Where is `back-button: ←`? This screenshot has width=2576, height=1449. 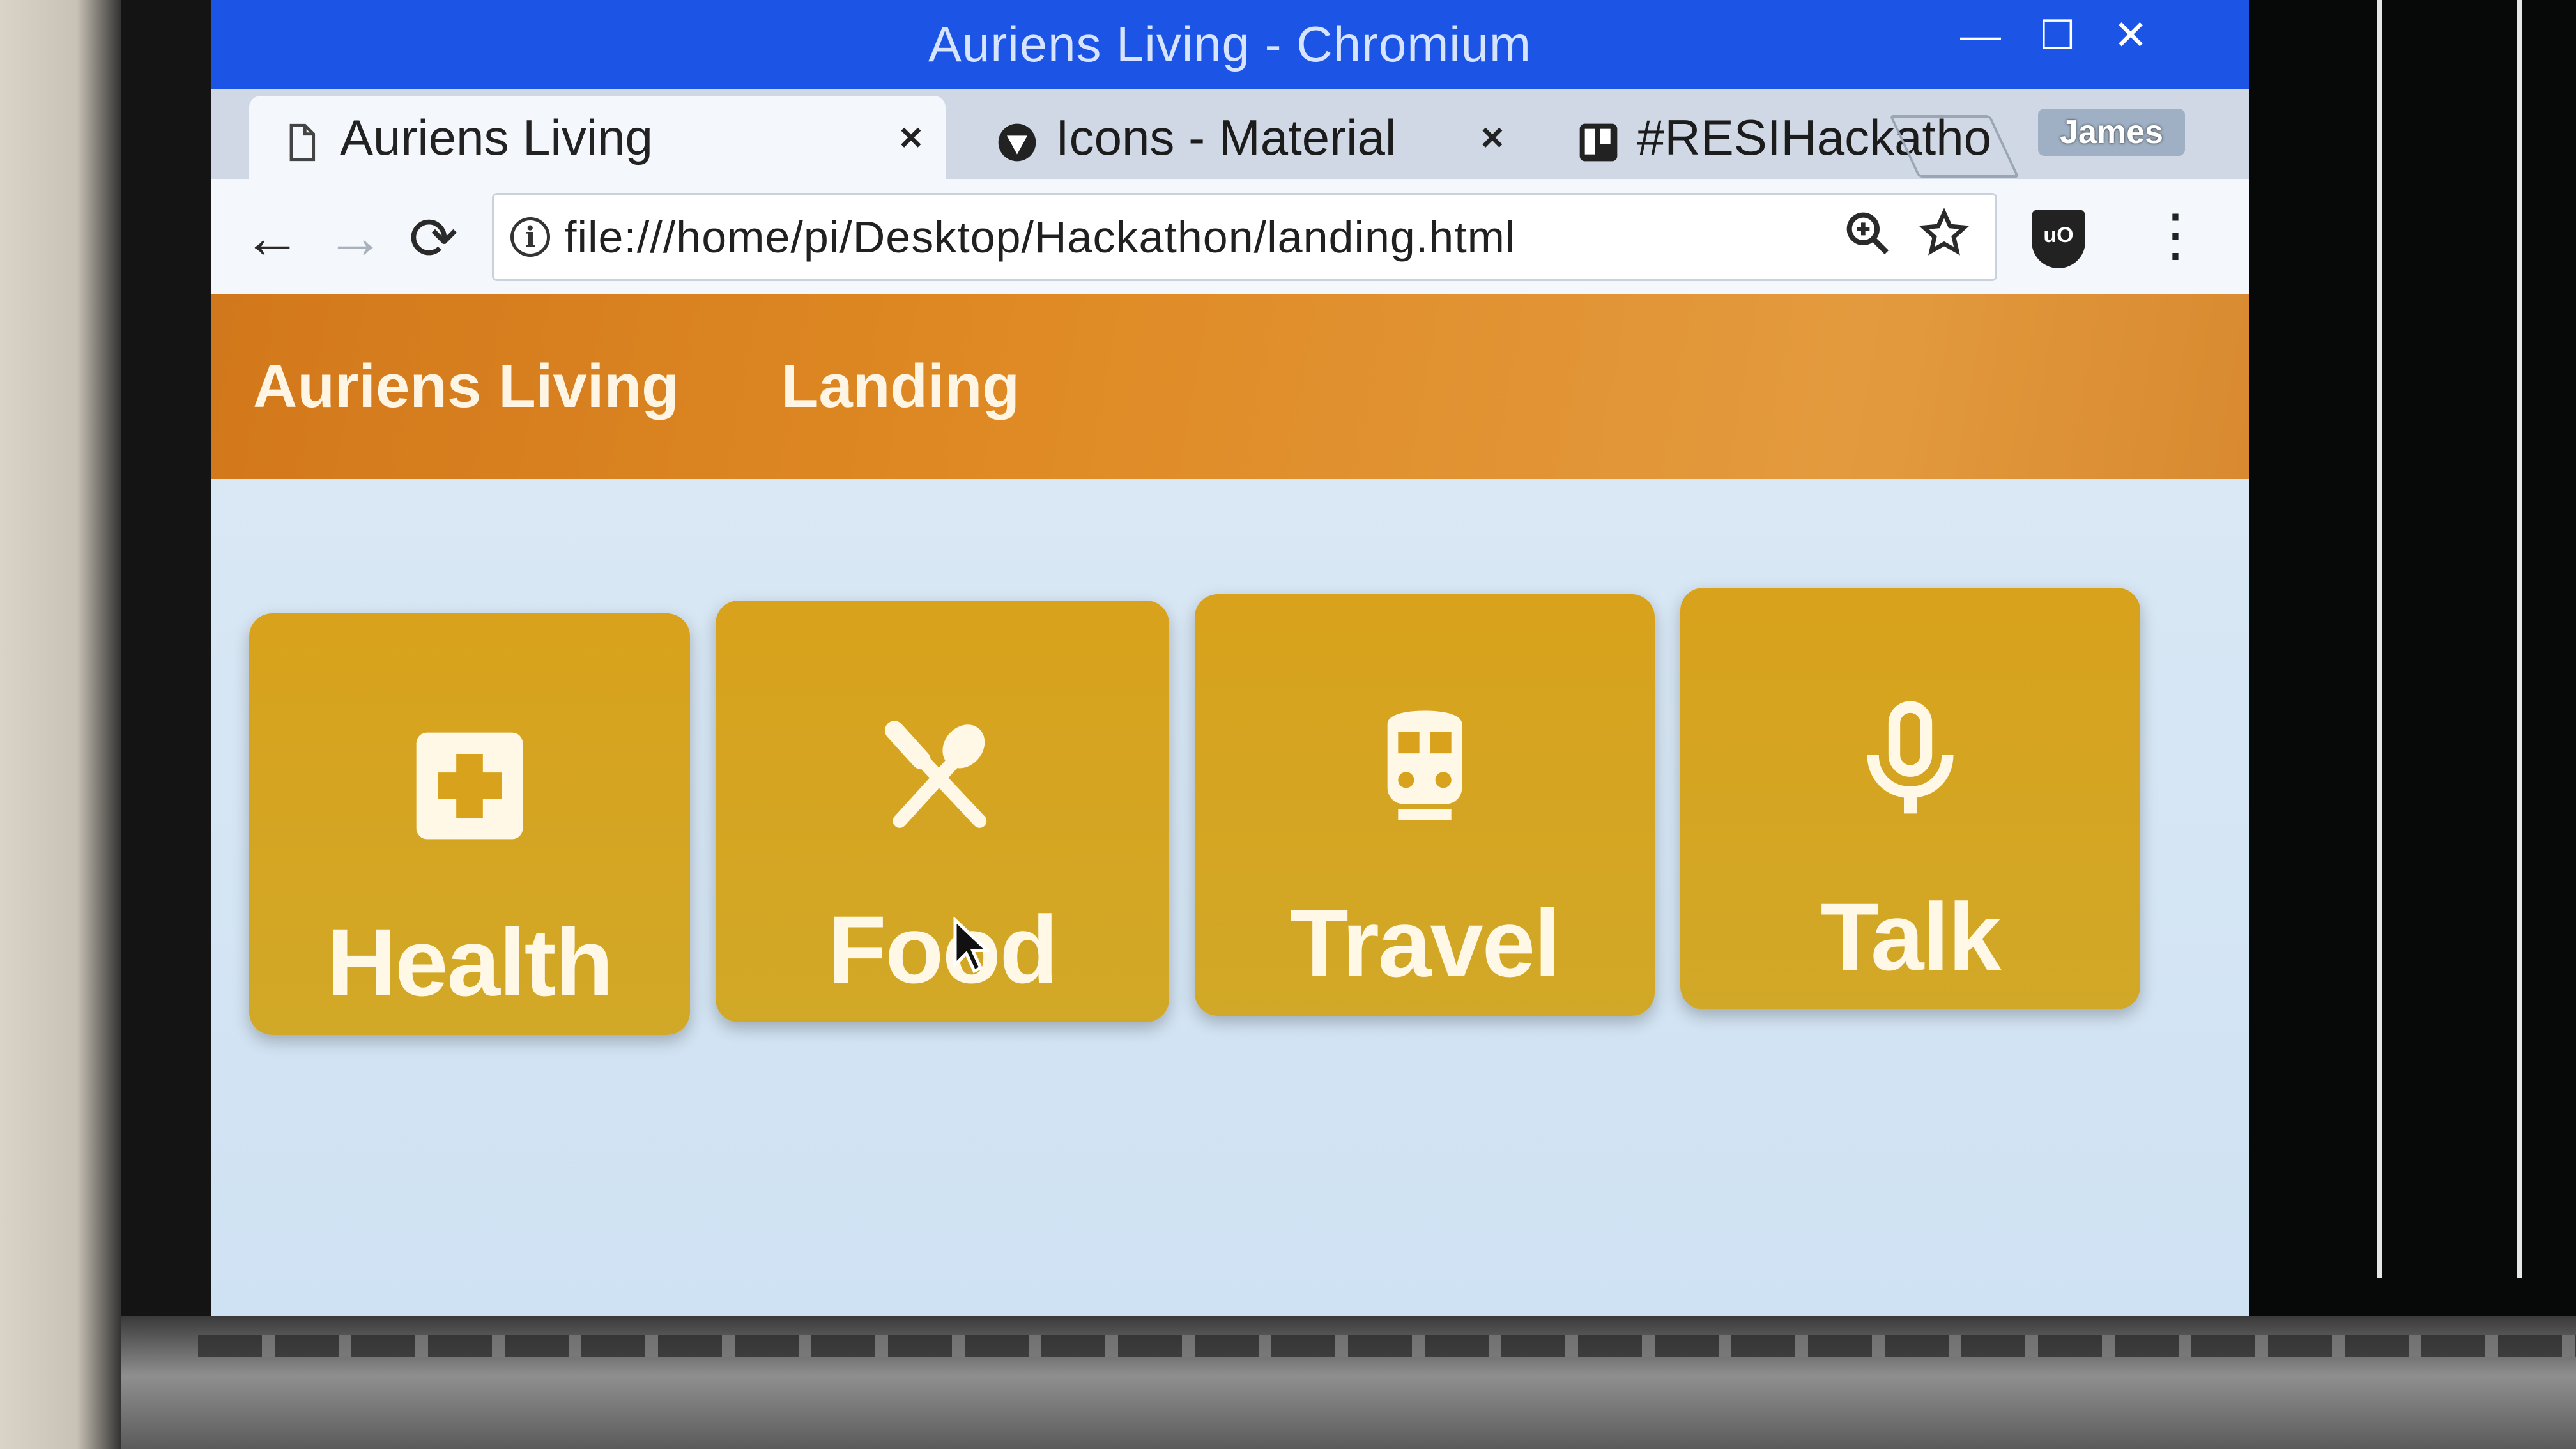 back-button: ← is located at coordinates (272, 238).